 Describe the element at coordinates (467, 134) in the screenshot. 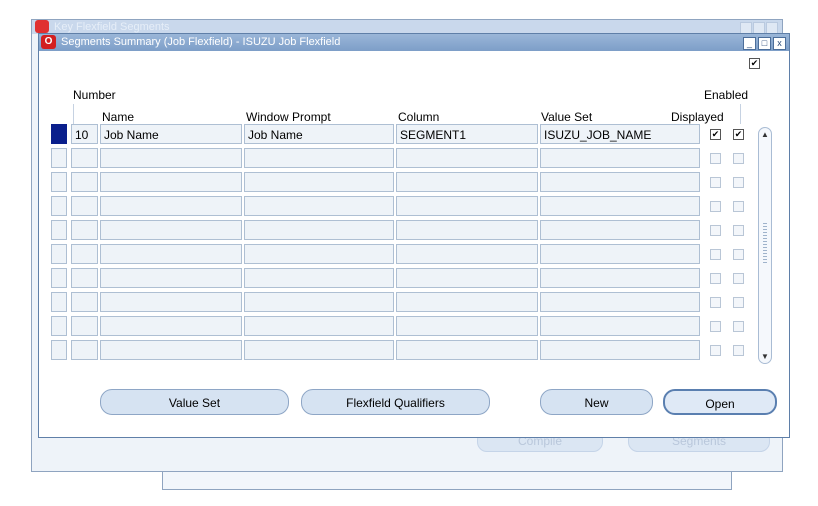

I see `column-field: SEGMENT1` at that location.